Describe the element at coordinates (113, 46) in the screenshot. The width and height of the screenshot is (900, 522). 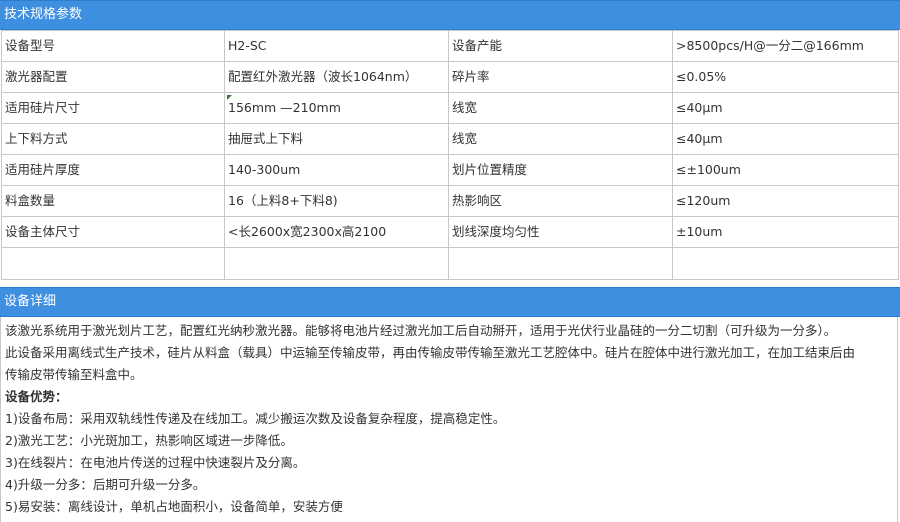
I see `spec-label: 设备型号` at that location.